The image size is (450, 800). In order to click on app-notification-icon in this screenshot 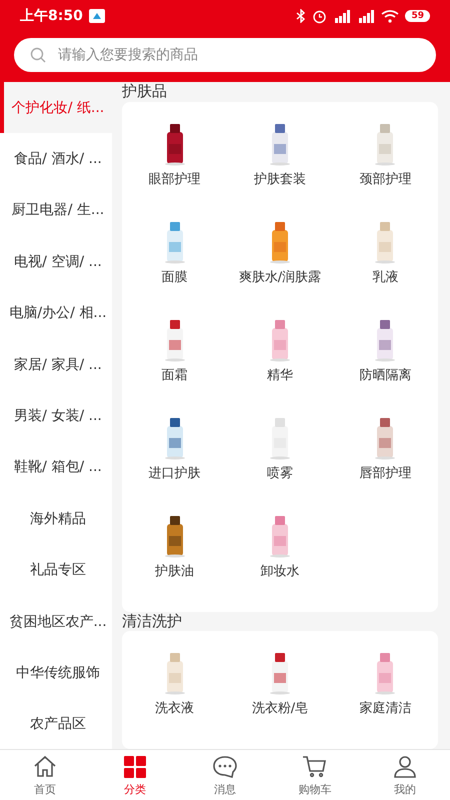, I will do `click(96, 16)`.